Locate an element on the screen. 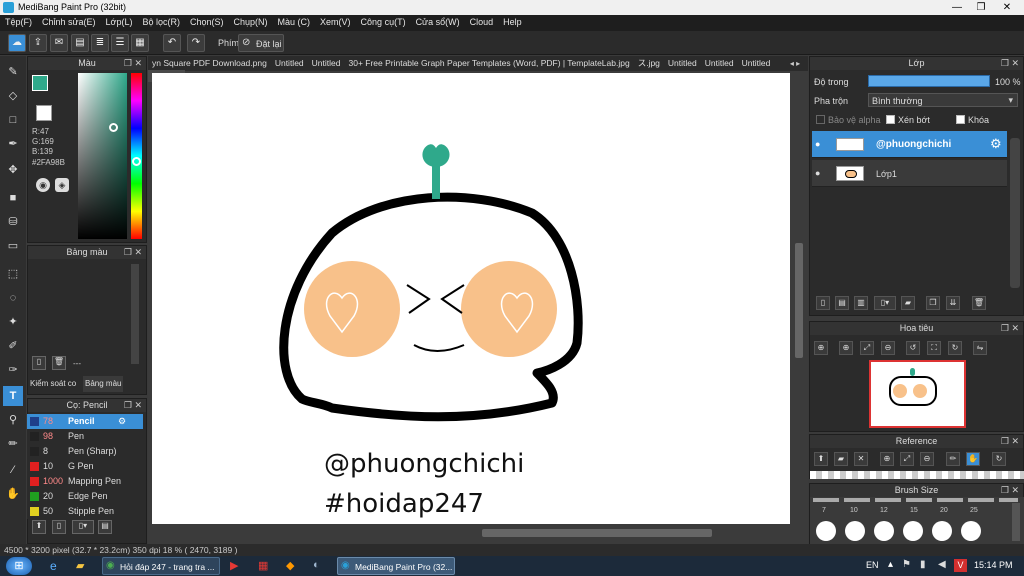  hue-cursor is located at coordinates (136, 161).